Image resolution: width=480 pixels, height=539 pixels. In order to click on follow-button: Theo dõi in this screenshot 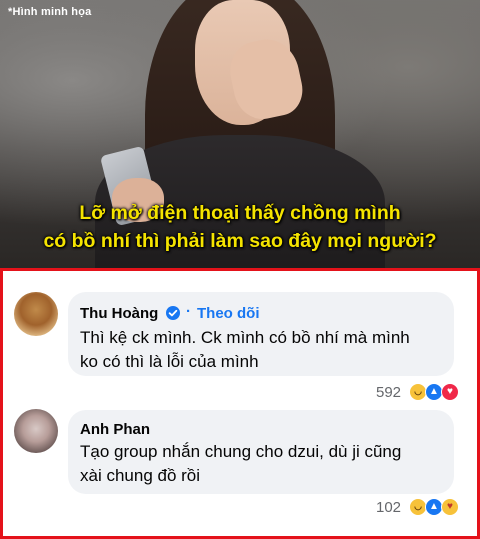, I will do `click(228, 313)`.